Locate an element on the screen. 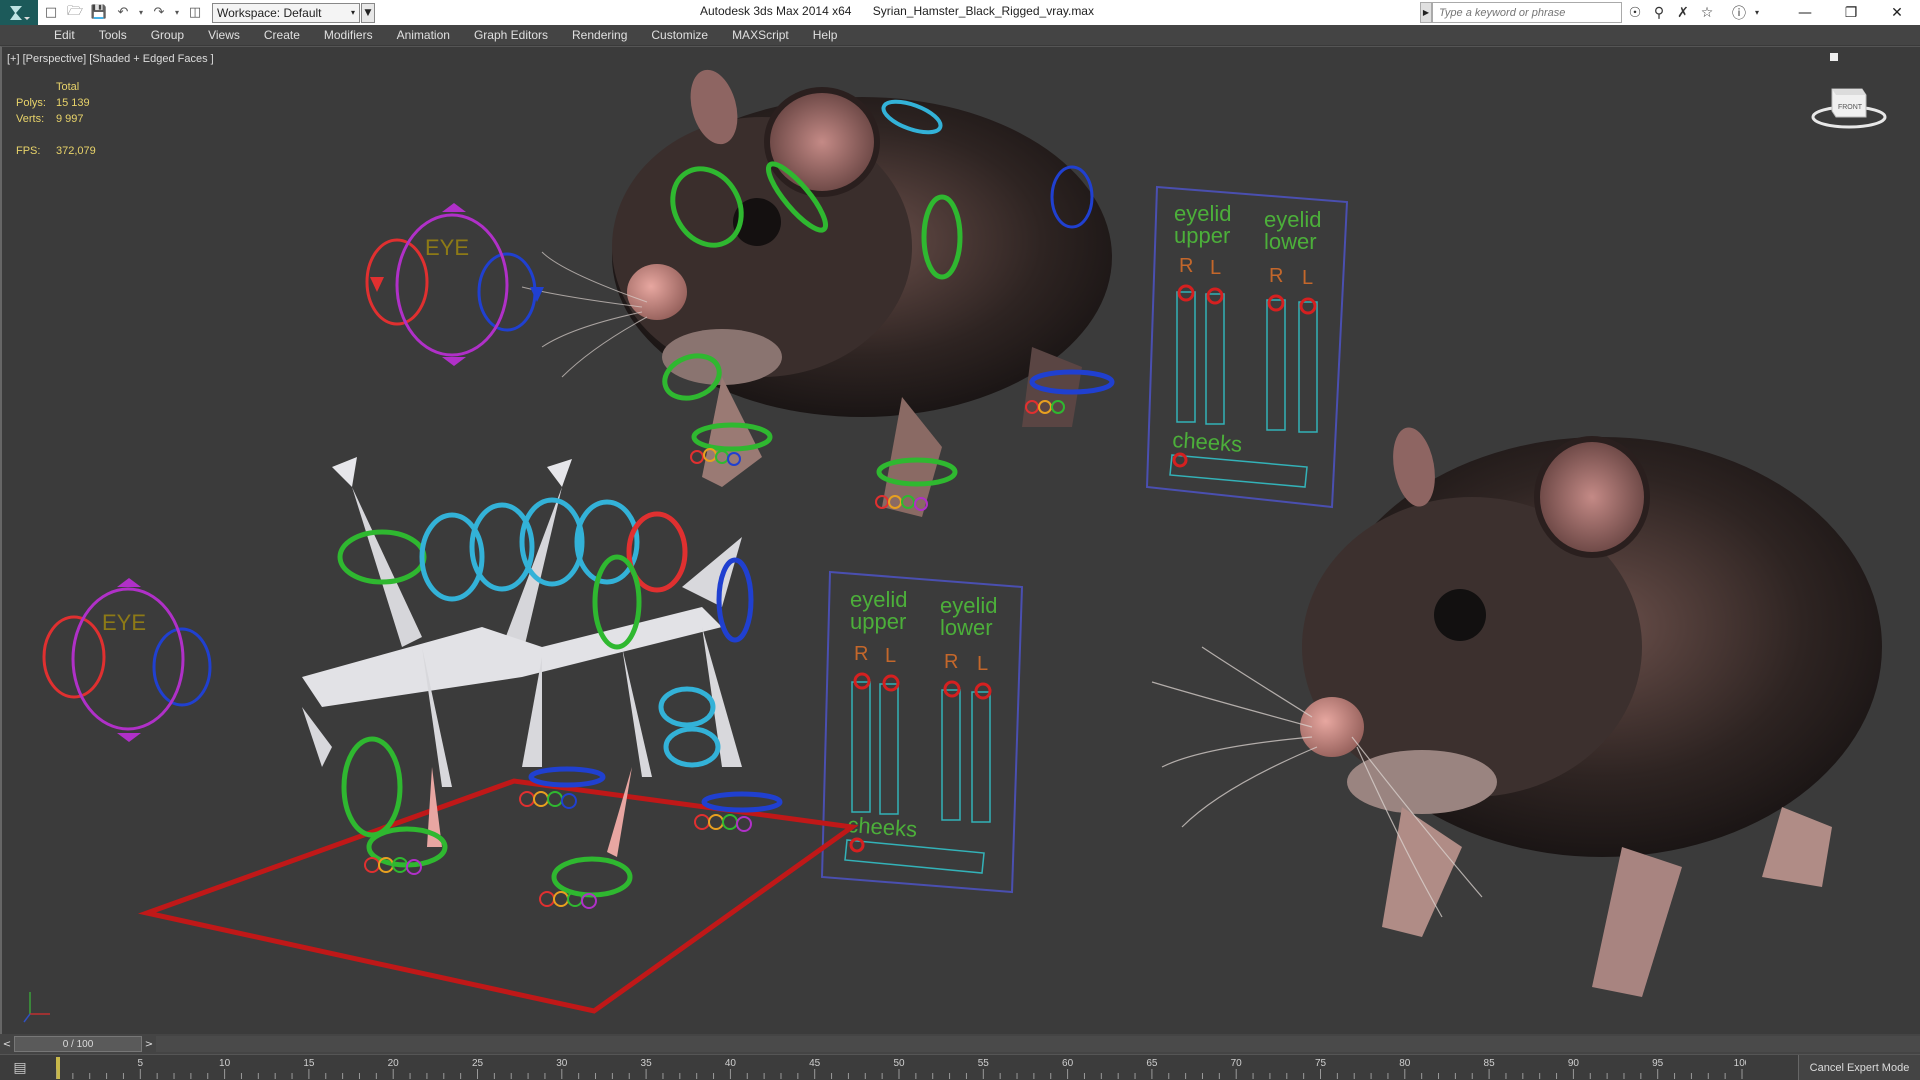 This screenshot has width=1920, height=1080. undo-icon: ↶ is located at coordinates (123, 13).